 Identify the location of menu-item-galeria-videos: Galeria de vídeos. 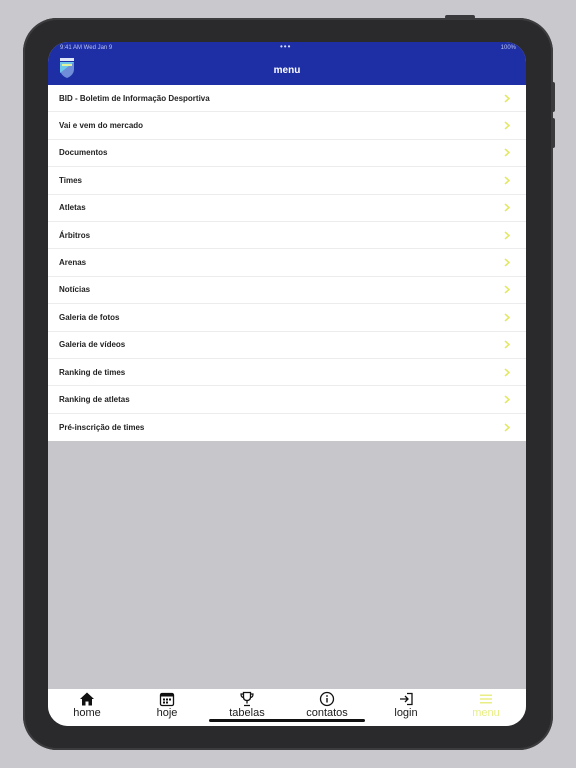
(287, 345).